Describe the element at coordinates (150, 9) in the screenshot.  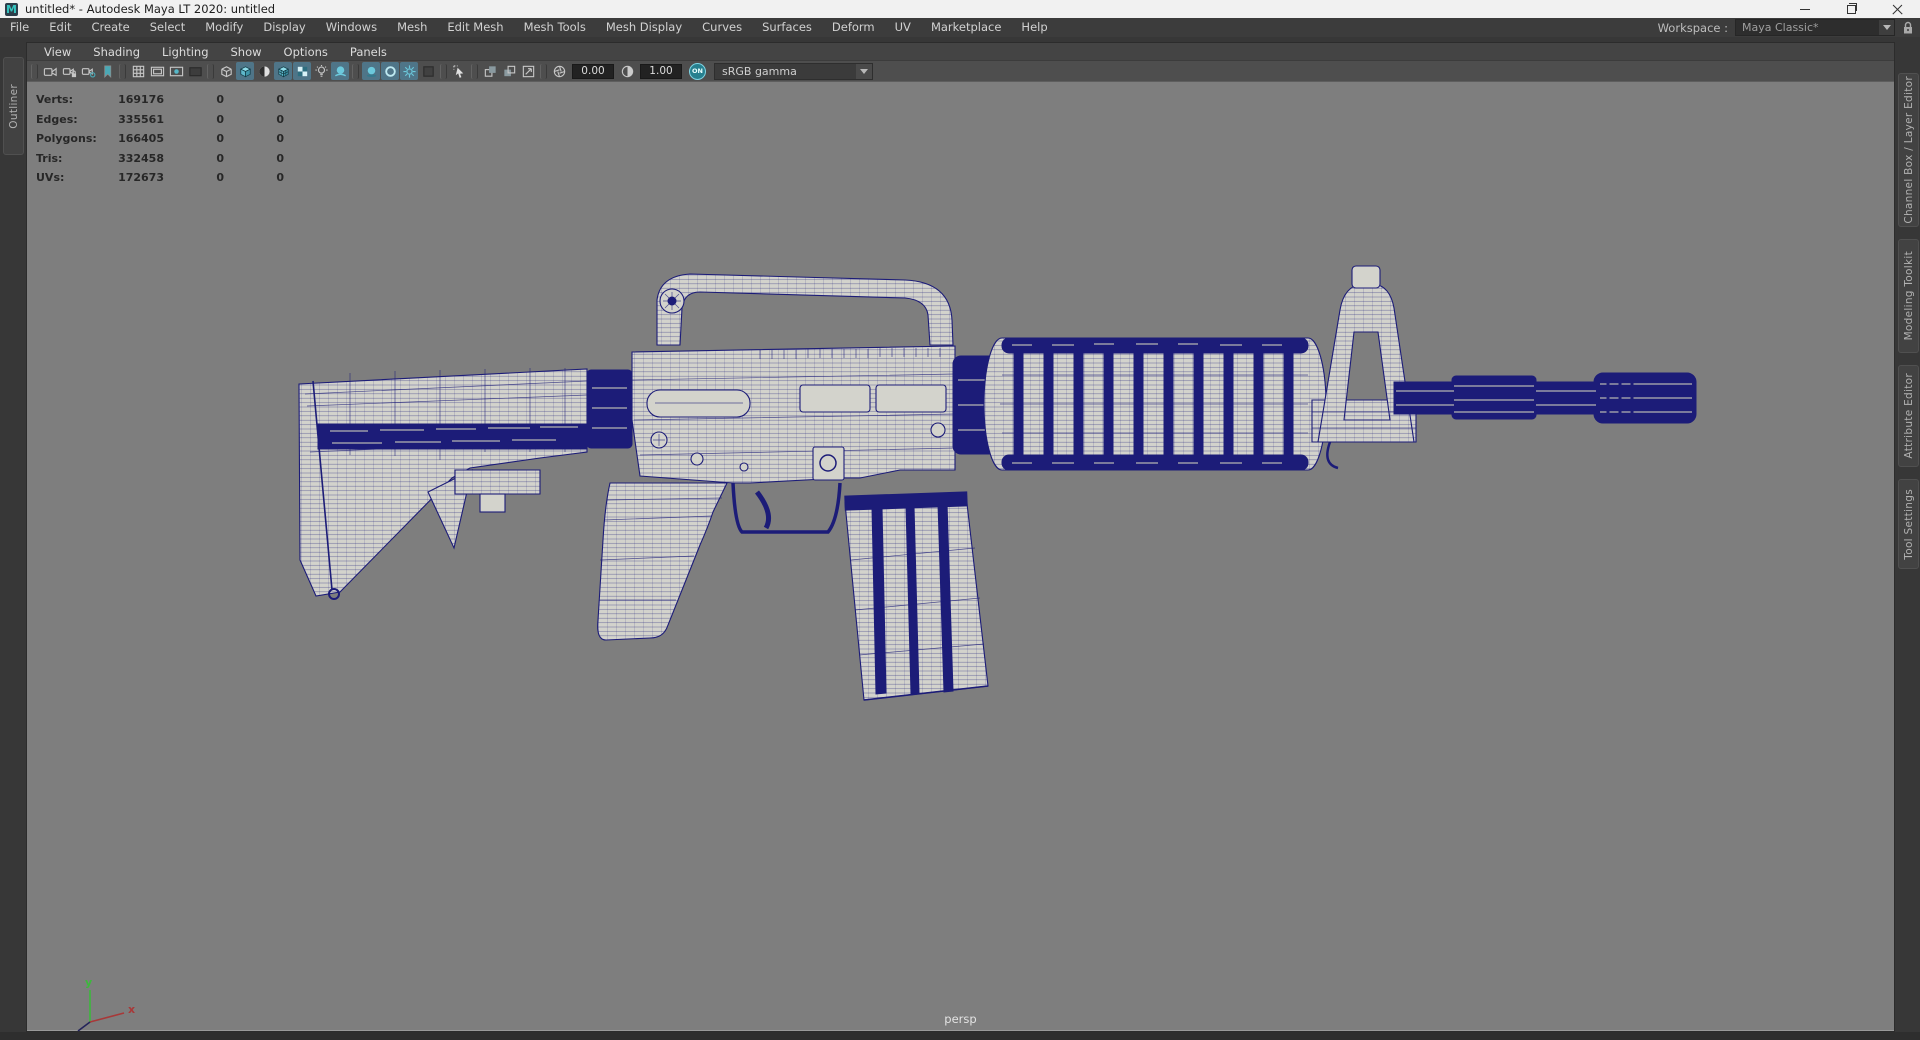
I see `window-title: untitled* - Autodesk Maya LT 2020` at that location.